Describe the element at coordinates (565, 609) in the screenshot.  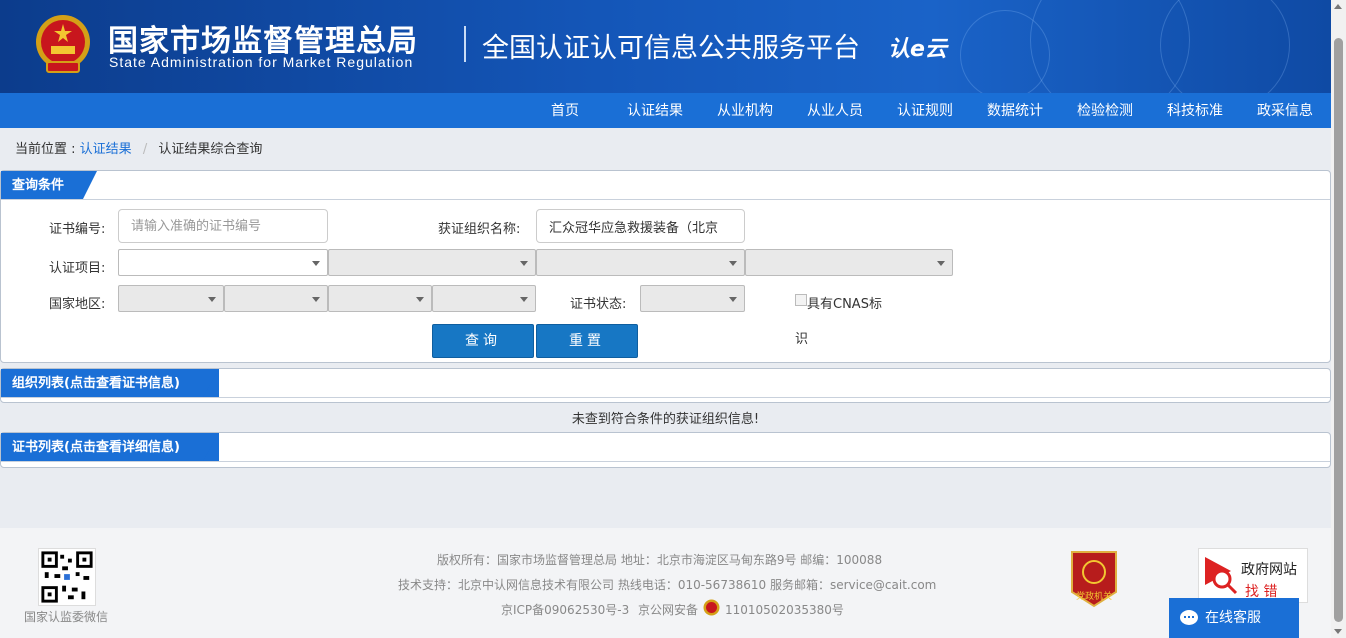
I see `footer-icp-link: 京ICP备09062530号-3` at that location.